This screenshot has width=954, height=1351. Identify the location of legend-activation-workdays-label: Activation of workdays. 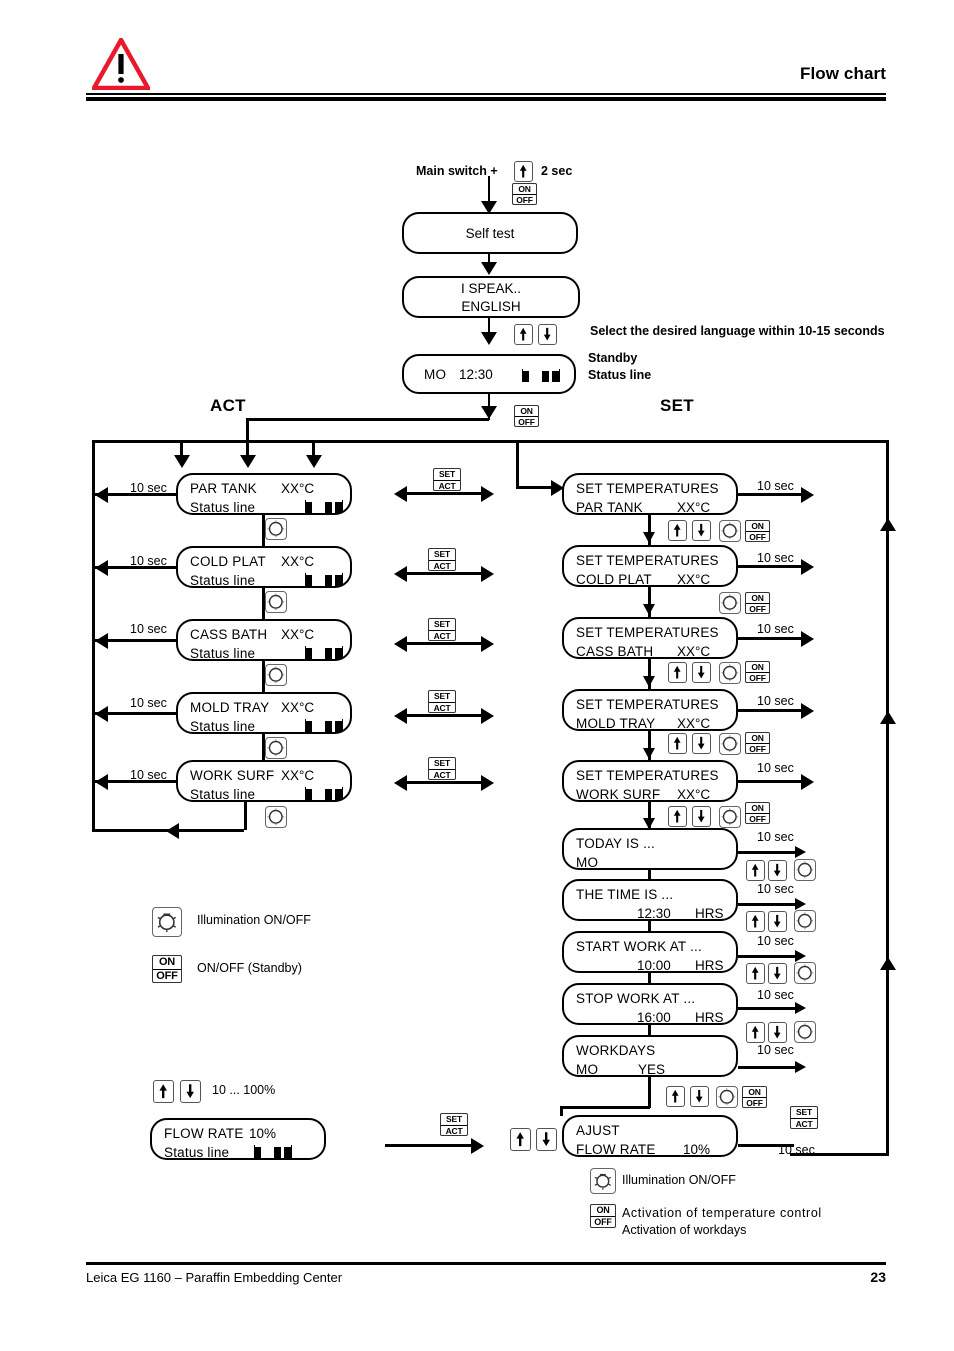
(684, 1230).